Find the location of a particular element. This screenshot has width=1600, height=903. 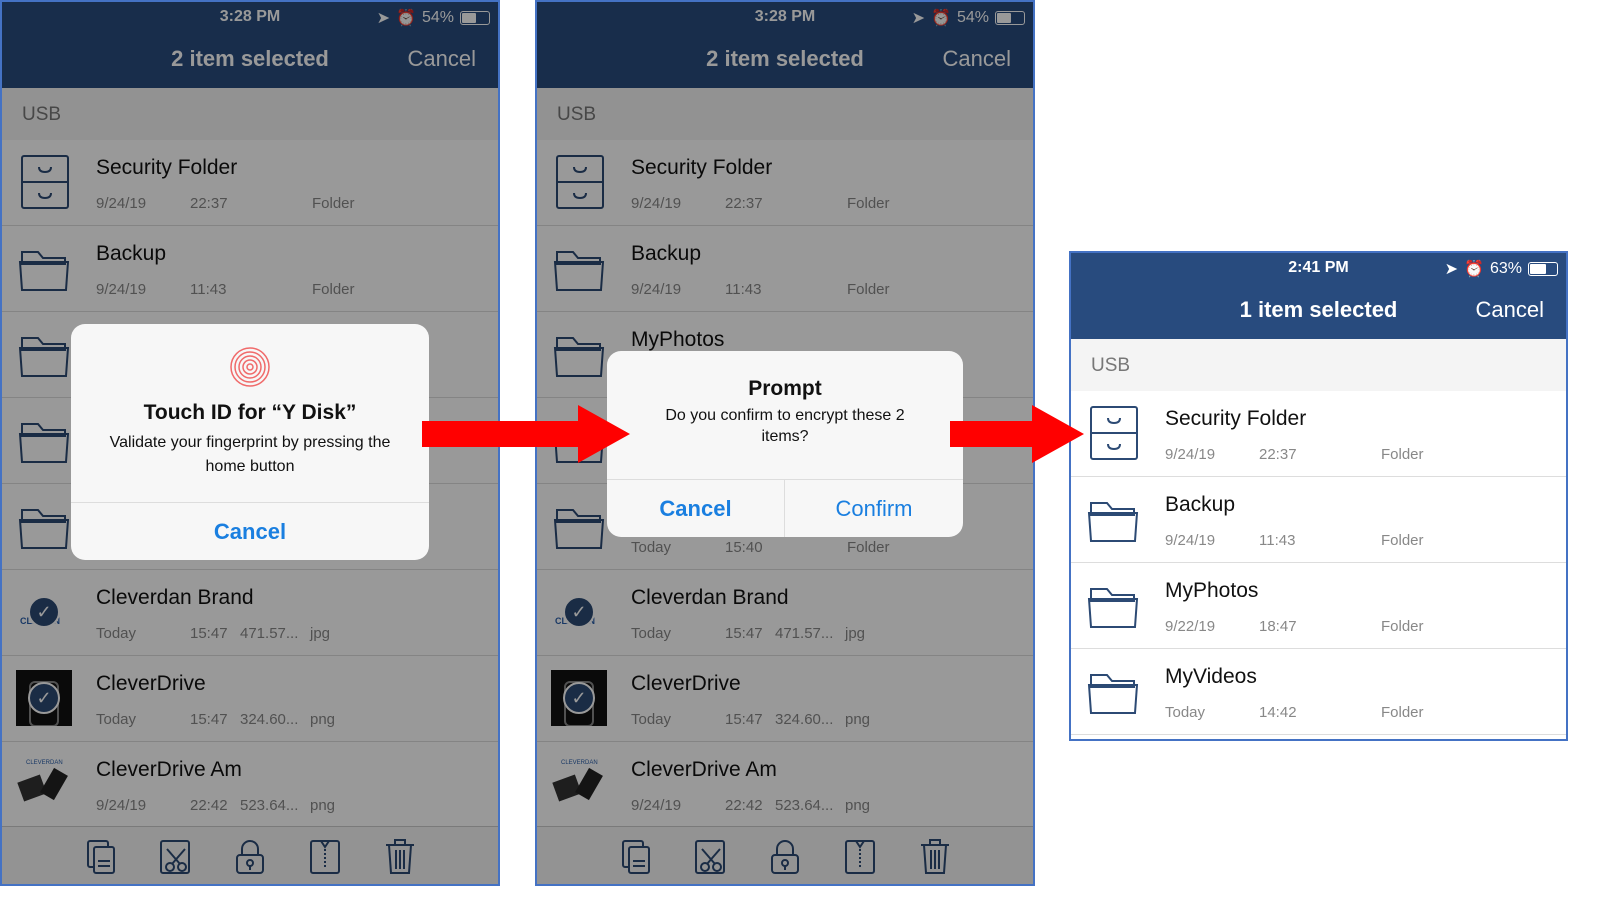

item-date: 9/22/19 is located at coordinates (1190, 626).